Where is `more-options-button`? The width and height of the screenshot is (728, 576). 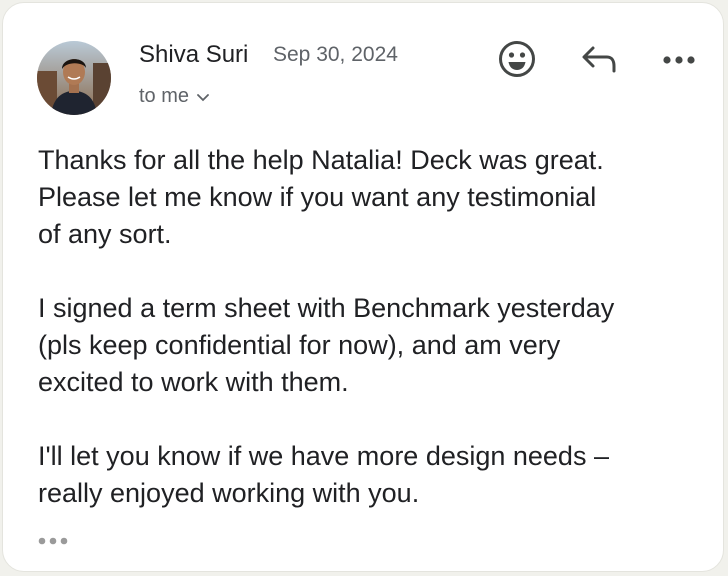 more-options-button is located at coordinates (679, 61).